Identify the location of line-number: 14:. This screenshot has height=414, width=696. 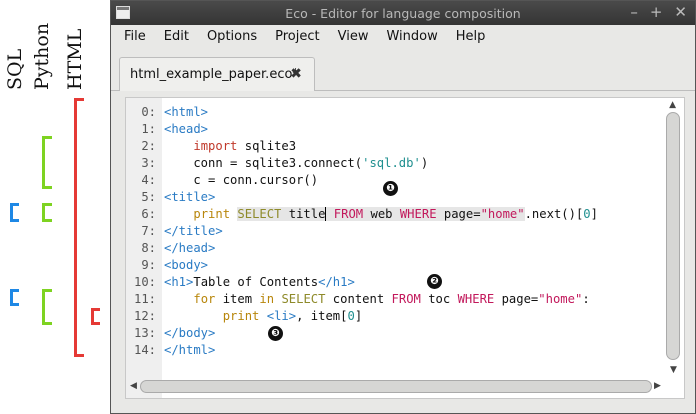
(144, 350).